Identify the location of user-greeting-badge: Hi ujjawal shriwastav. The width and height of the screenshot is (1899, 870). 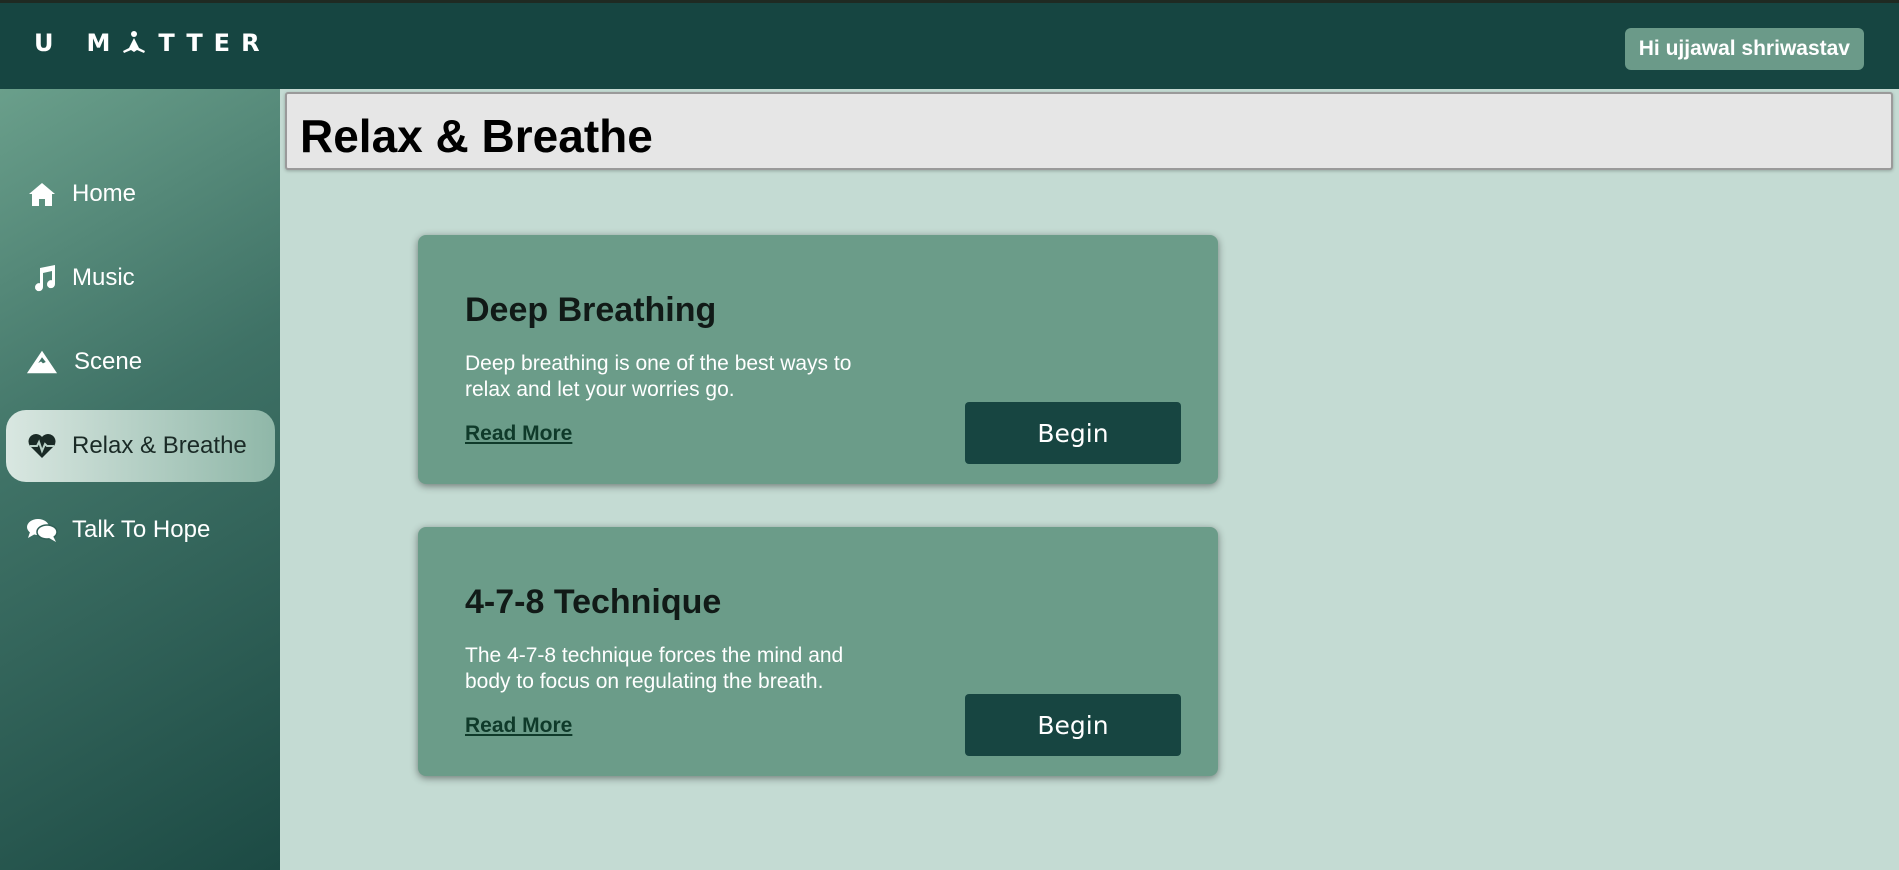
(1744, 49).